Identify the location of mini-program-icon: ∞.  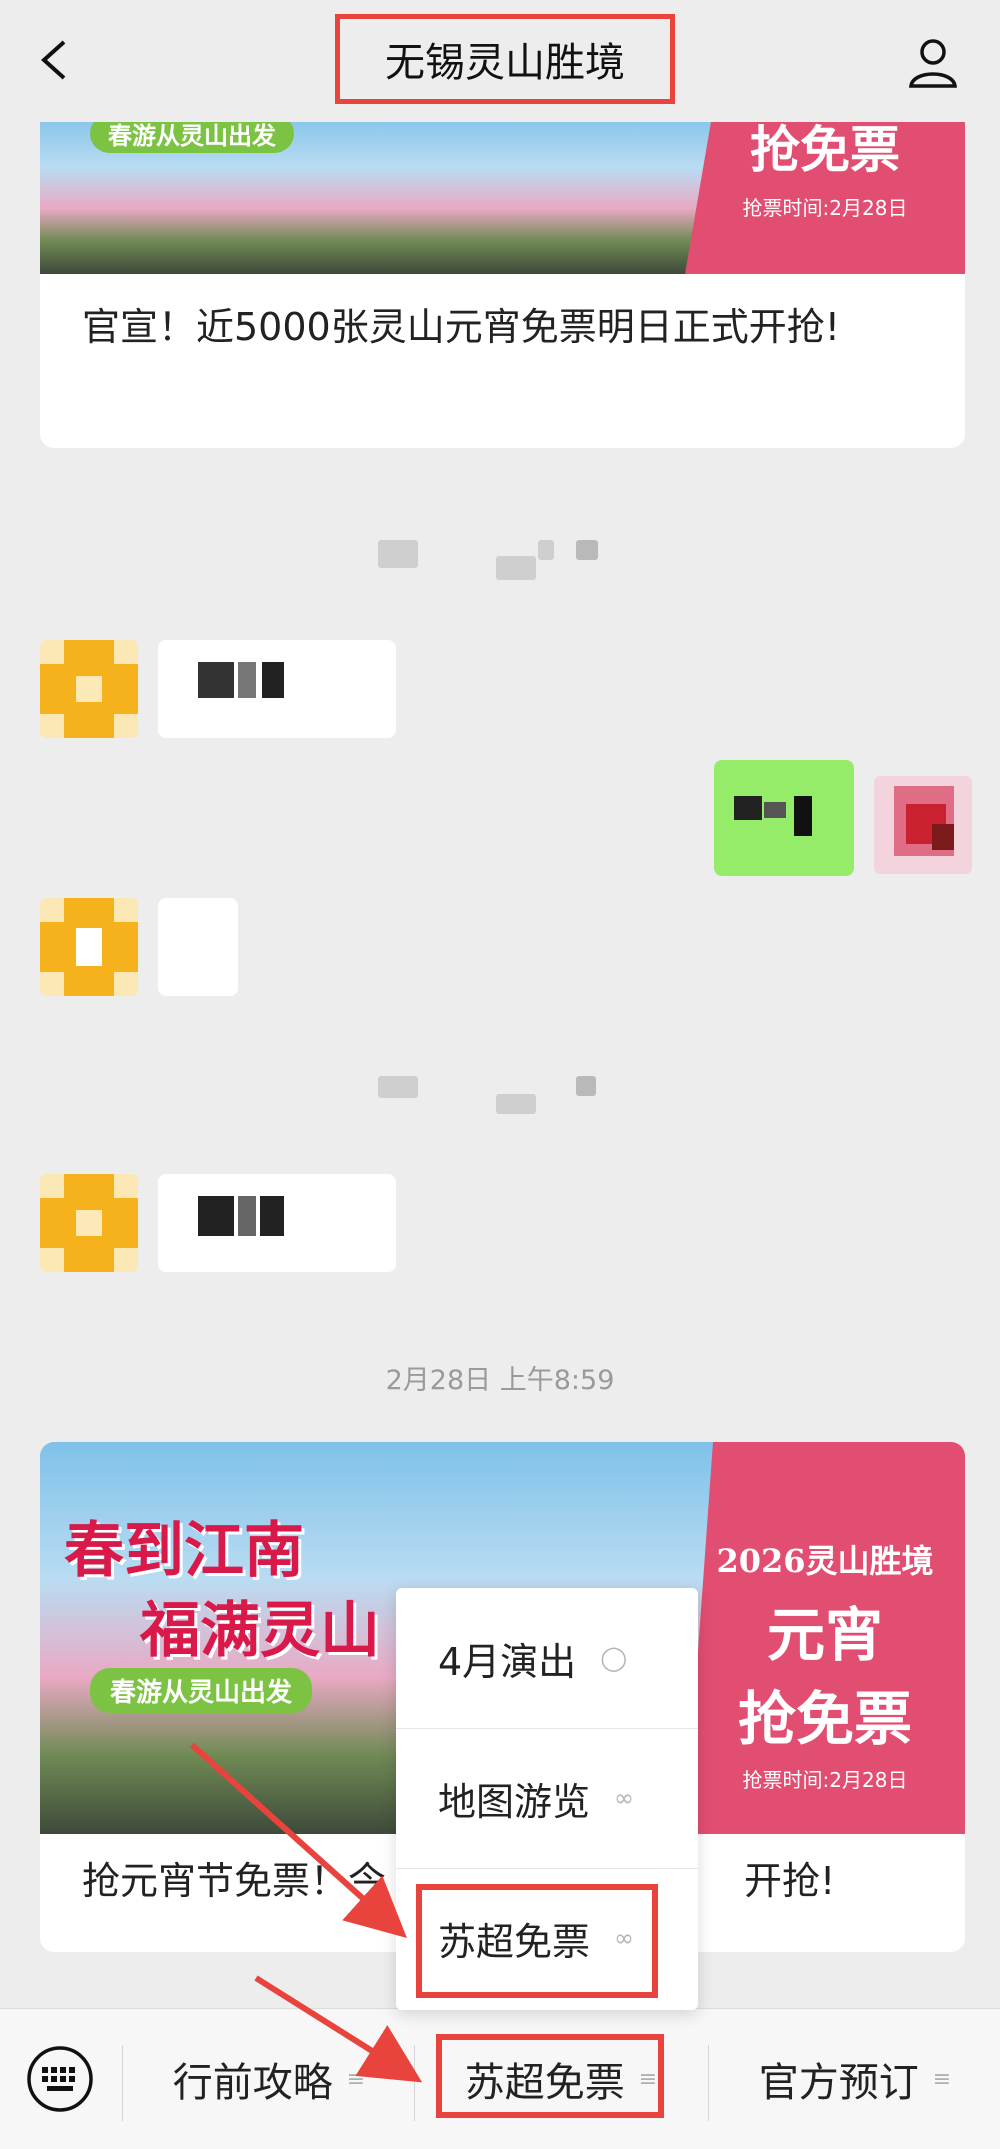
(624, 1798).